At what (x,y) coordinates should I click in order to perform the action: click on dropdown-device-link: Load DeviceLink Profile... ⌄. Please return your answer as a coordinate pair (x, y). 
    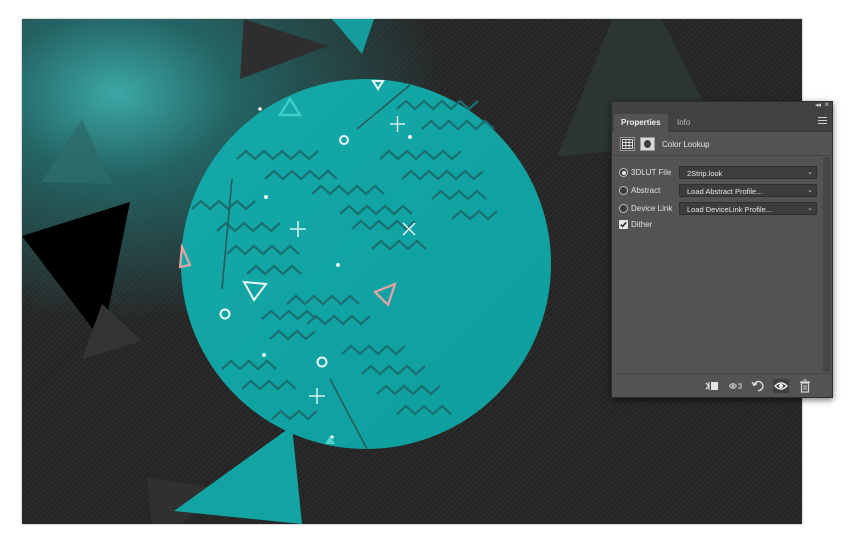
    Looking at the image, I should click on (748, 208).